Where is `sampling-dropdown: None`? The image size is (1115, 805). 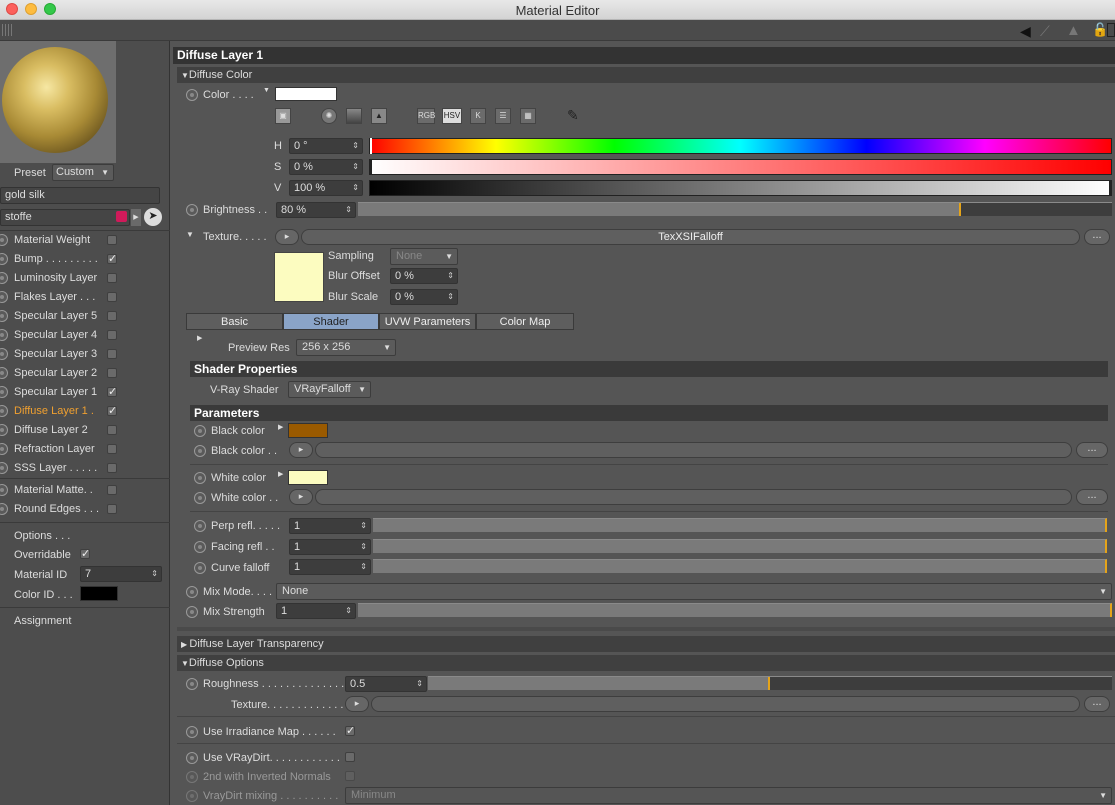 sampling-dropdown: None is located at coordinates (424, 256).